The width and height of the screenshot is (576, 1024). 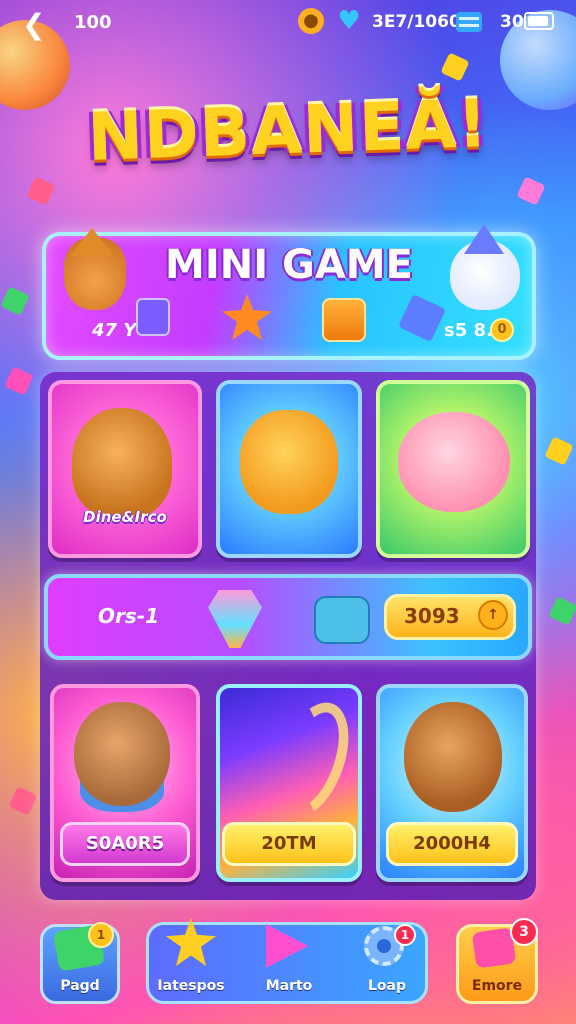 What do you see at coordinates (422, 318) in the screenshot?
I see `blue-cube-icon` at bounding box center [422, 318].